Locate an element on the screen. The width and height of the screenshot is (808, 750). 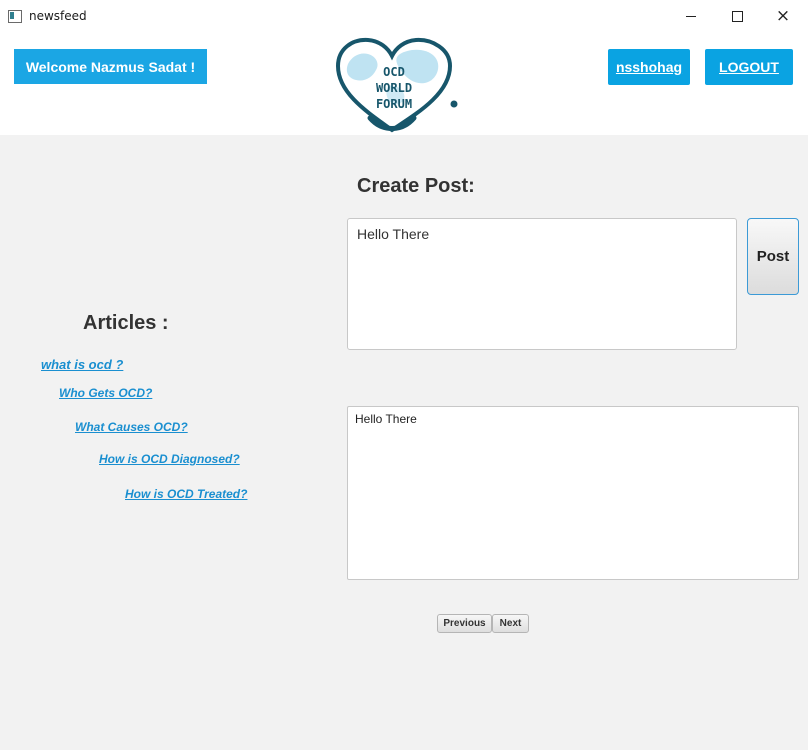
close-icon: × is located at coordinates (783, 16).